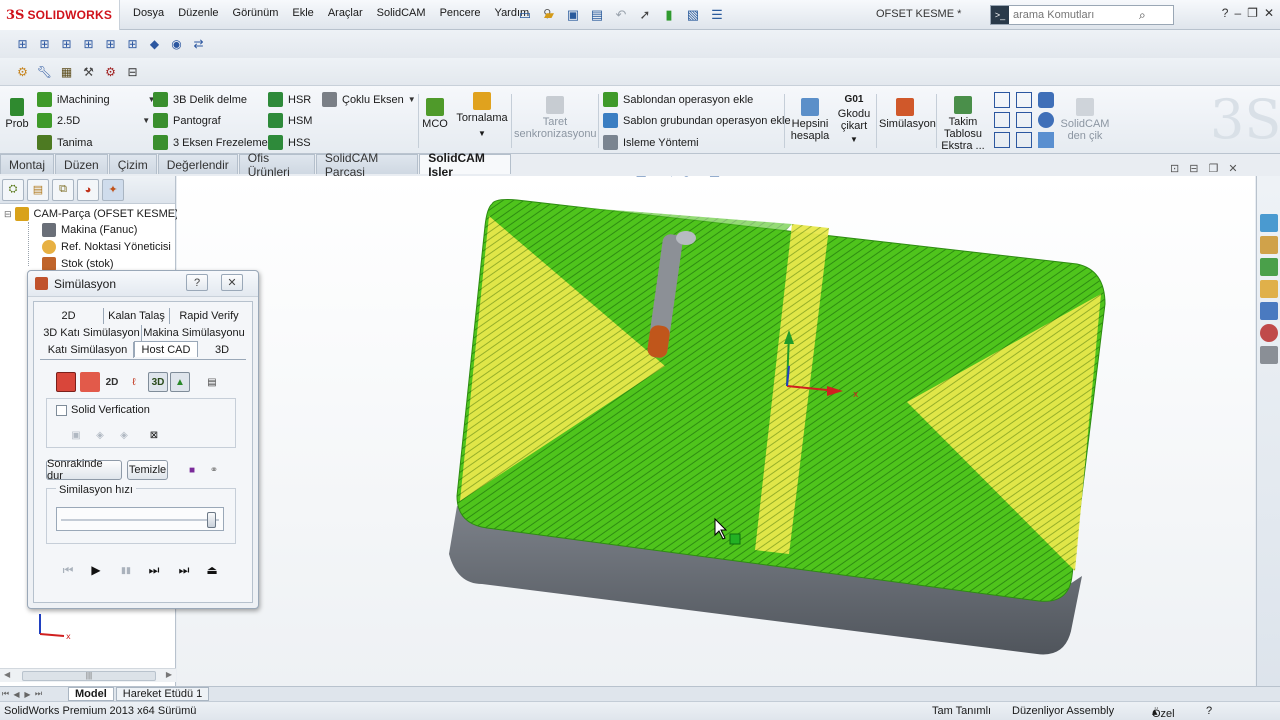 The image size is (1280, 720). Describe the element at coordinates (126, 570) in the screenshot. I see `pause-icon: ▮▮` at that location.